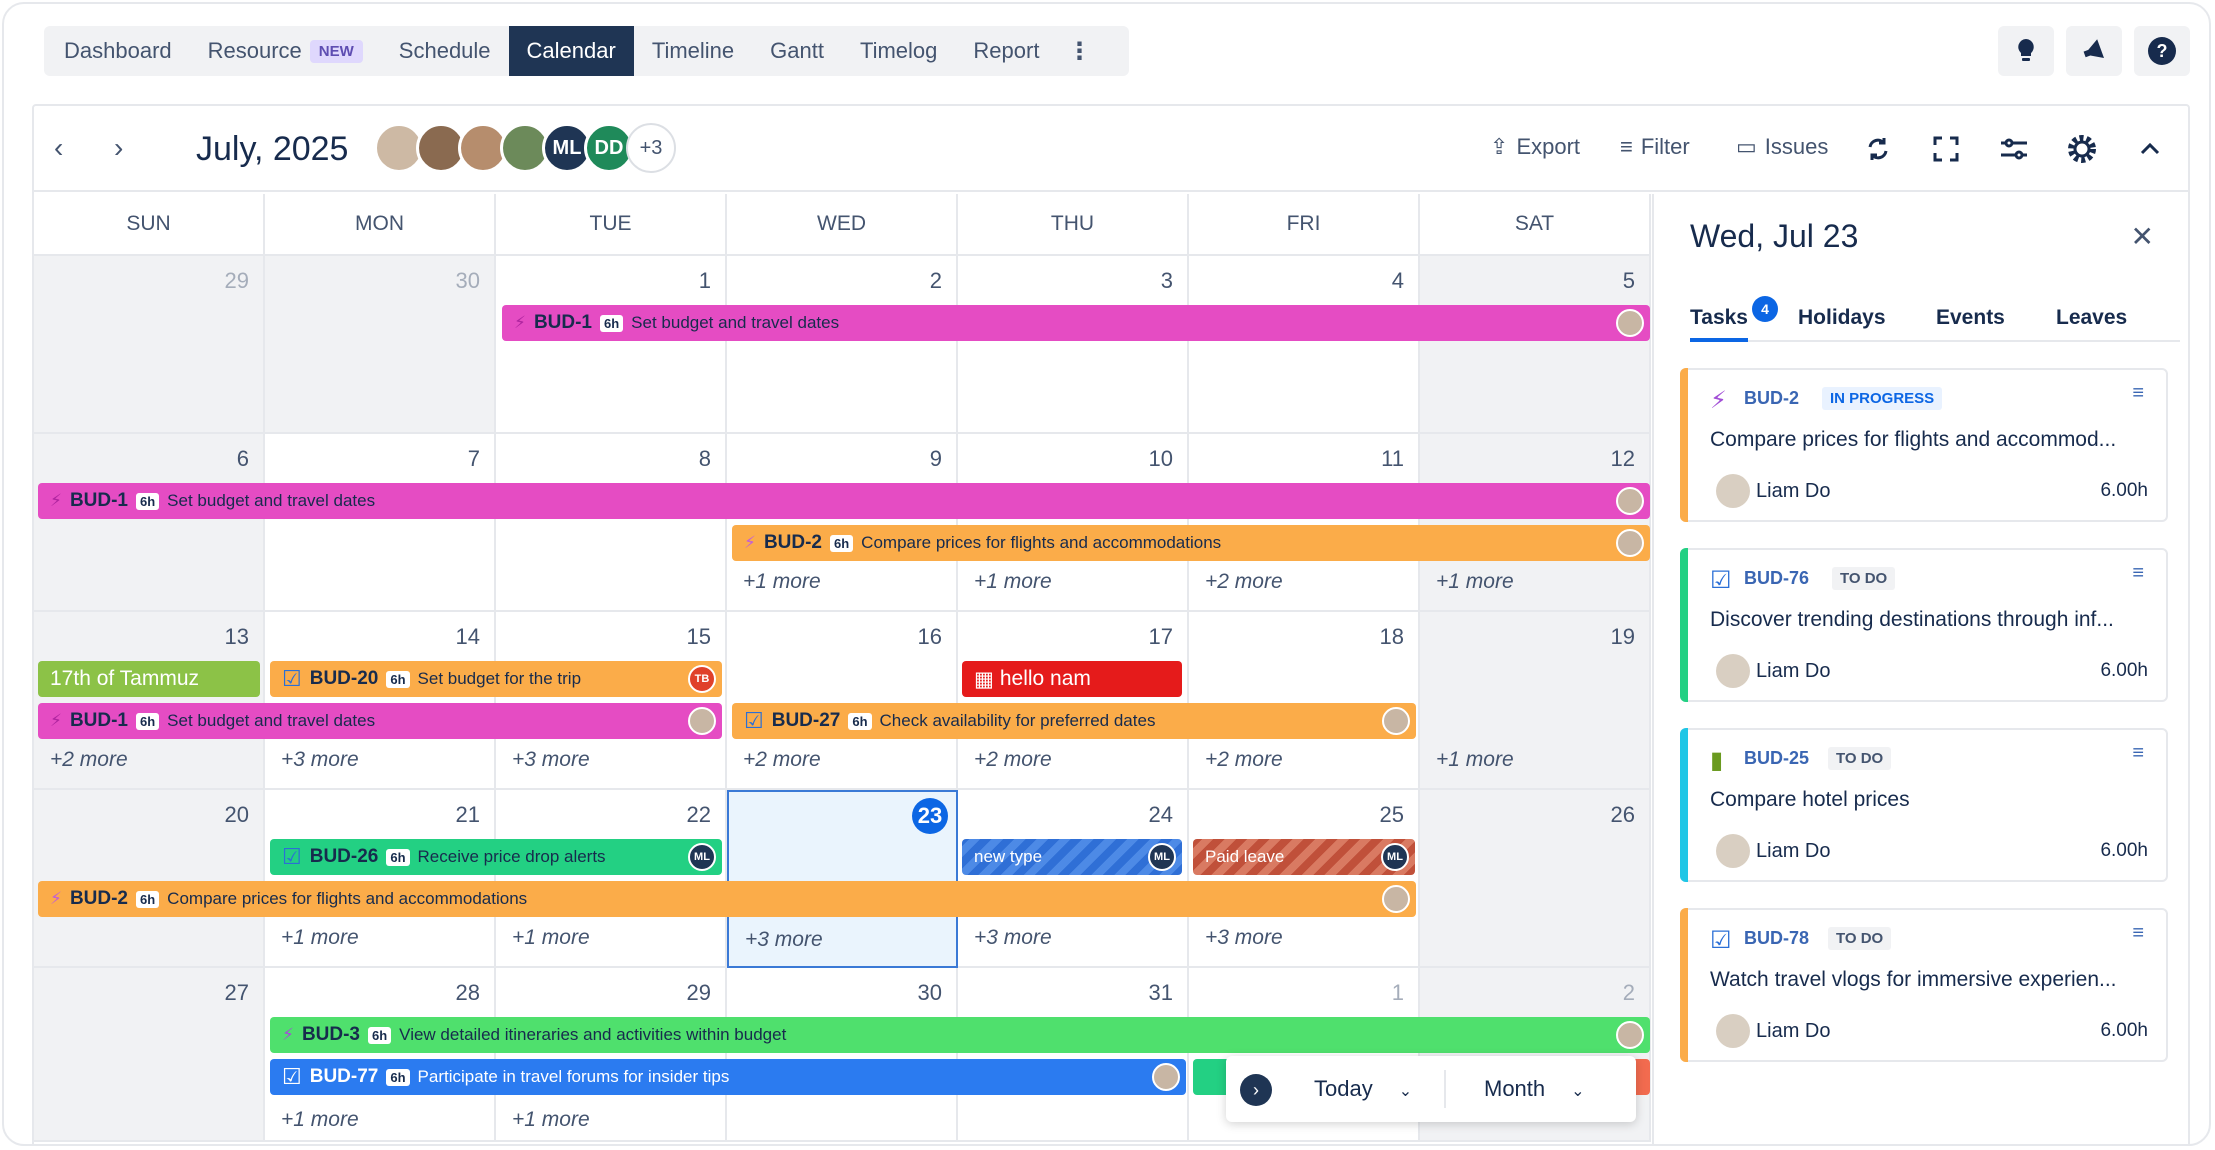  I want to click on day-cell: 13 +2 more, so click(149, 701).